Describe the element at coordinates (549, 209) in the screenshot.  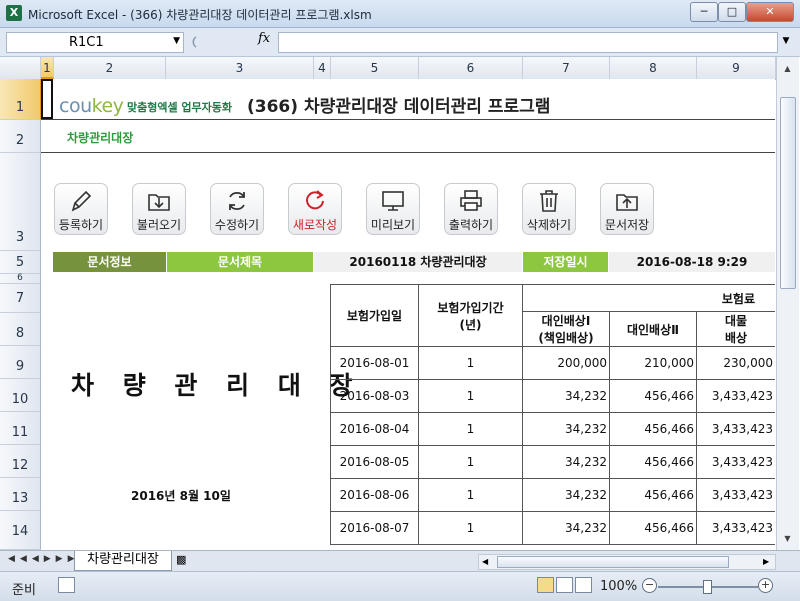
I see `delete-button: 삭제하기` at that location.